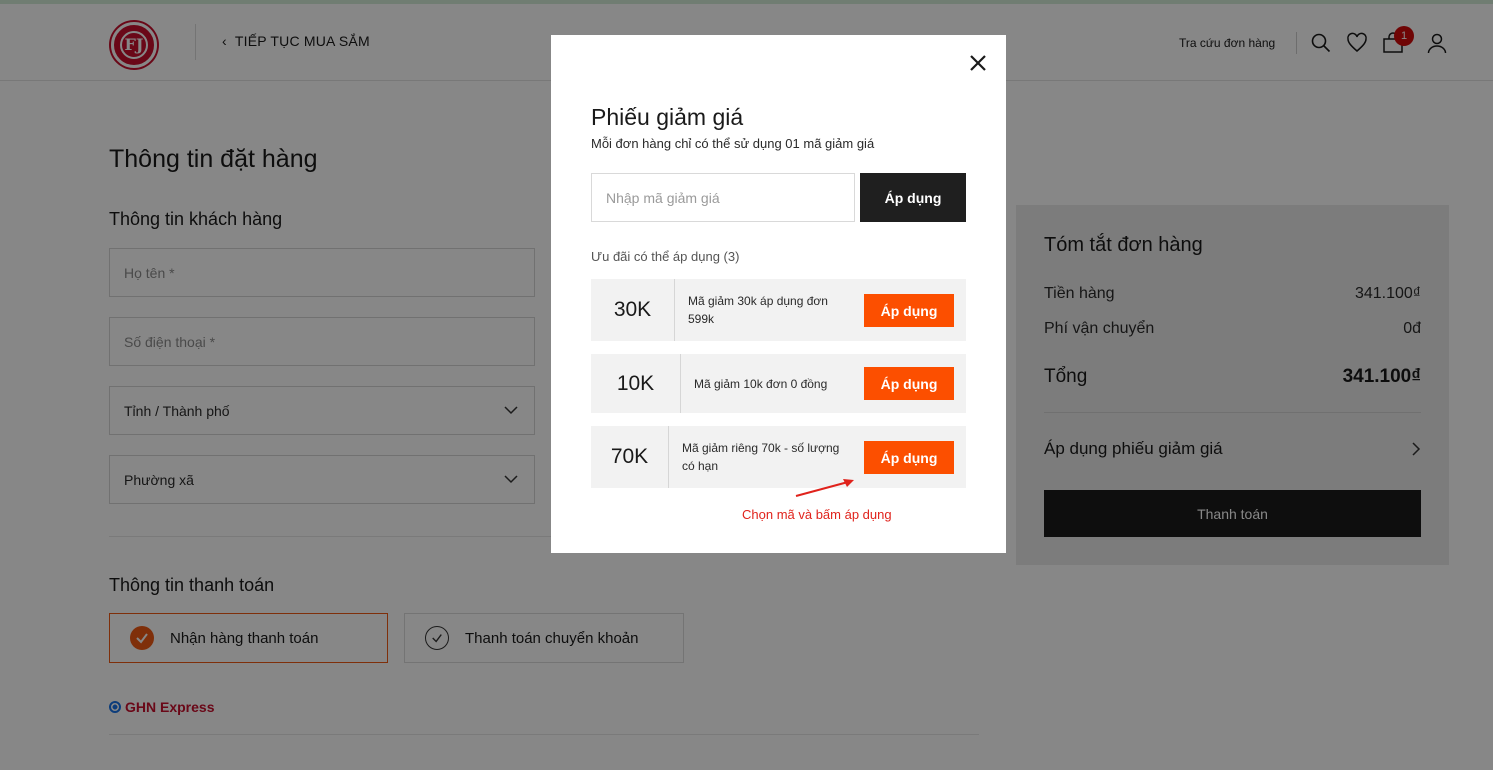  I want to click on coupon-card: 10K Mã giảm 10k đơn 0 đồng Áp dụng, so click(778, 383).